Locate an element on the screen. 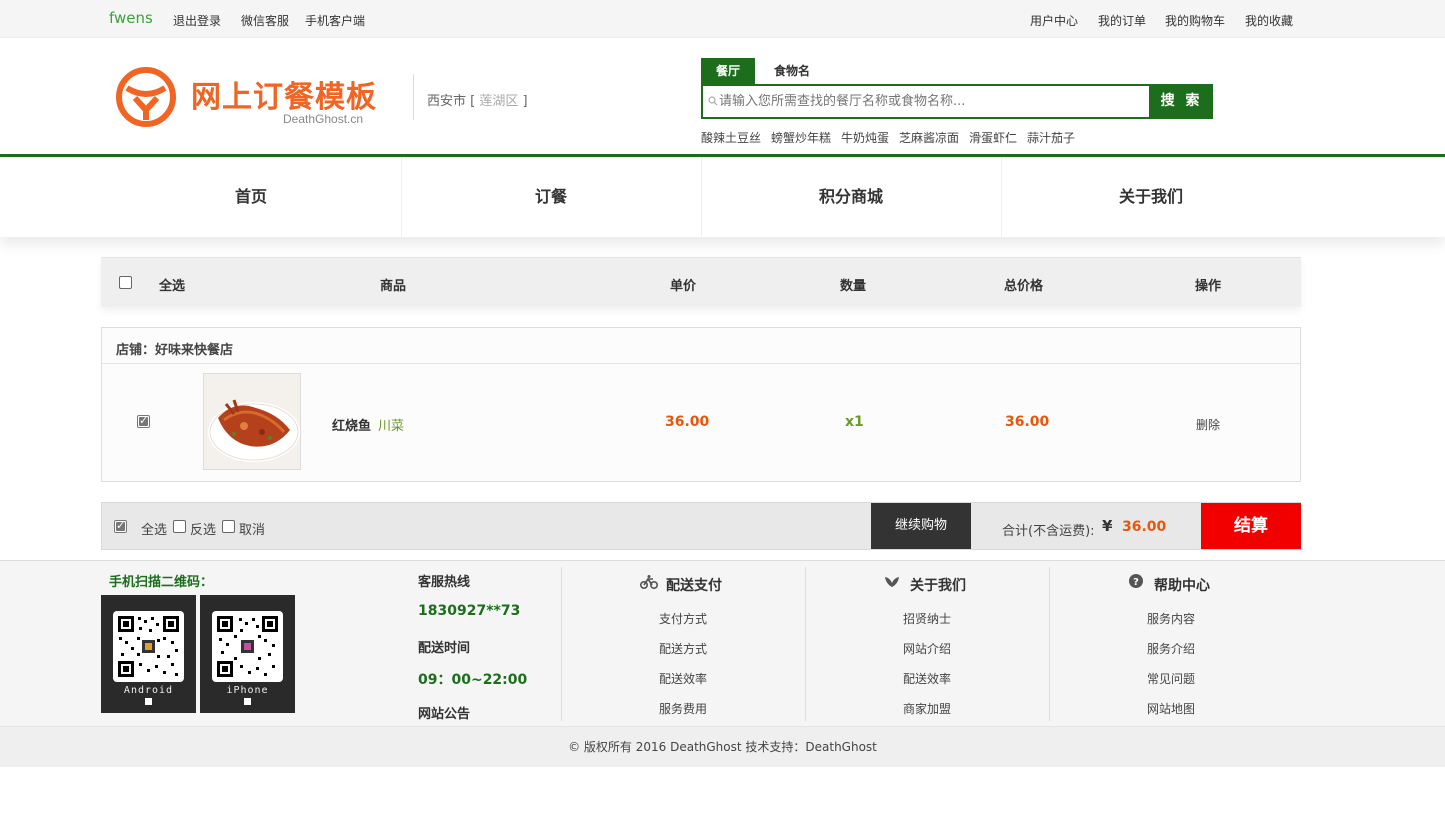 Image resolution: width=1445 pixels, height=836 pixels. search-box is located at coordinates (926, 101).